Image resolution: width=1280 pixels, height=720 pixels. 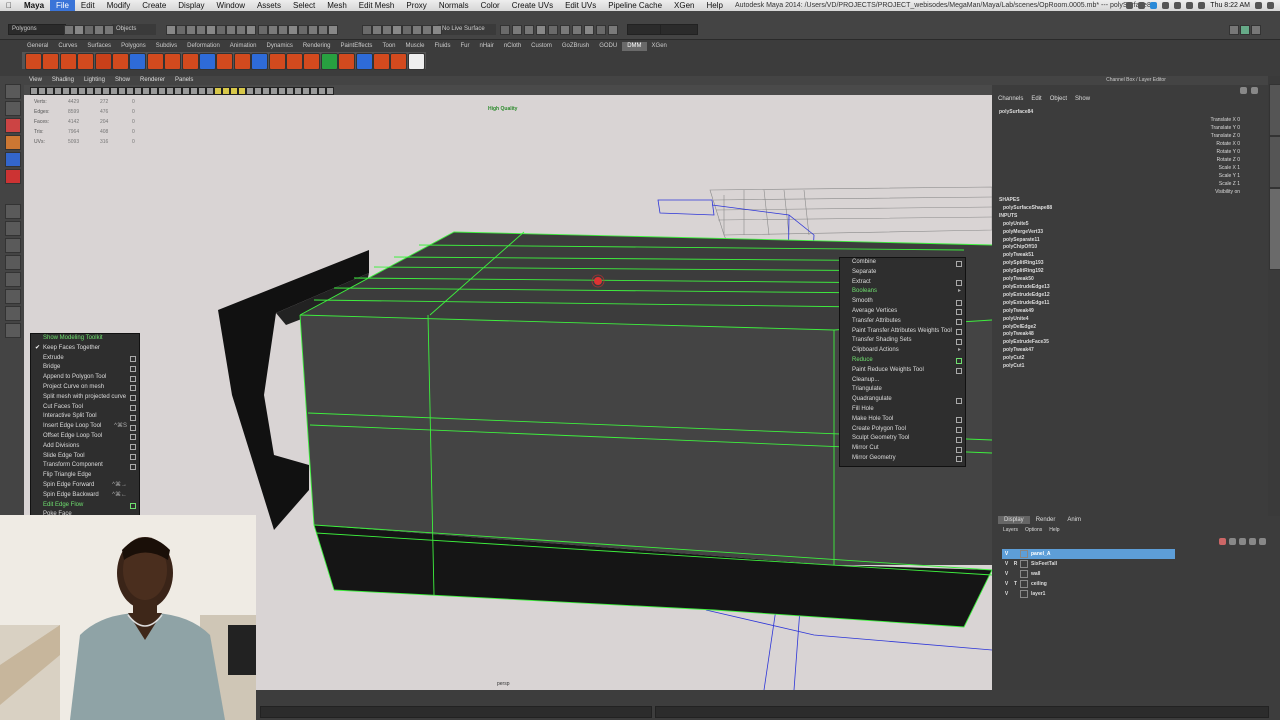 What do you see at coordinates (37, 46) in the screenshot?
I see `shelf-tab-general: General` at bounding box center [37, 46].